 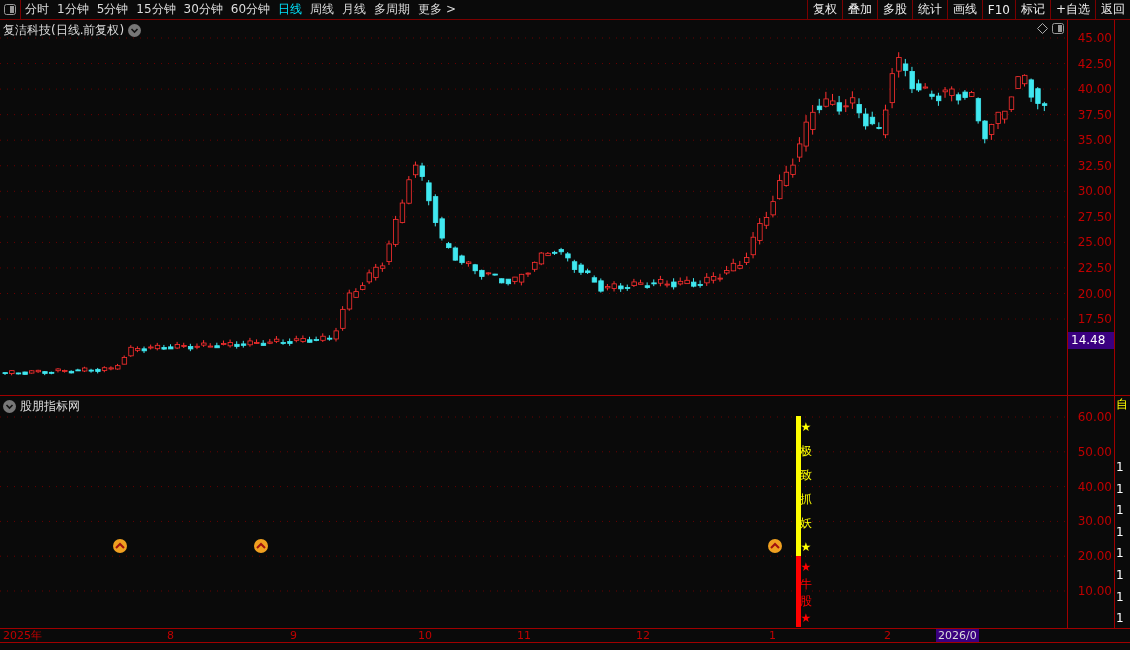 I want to click on period-tab: 5分钟, so click(x=112, y=9).